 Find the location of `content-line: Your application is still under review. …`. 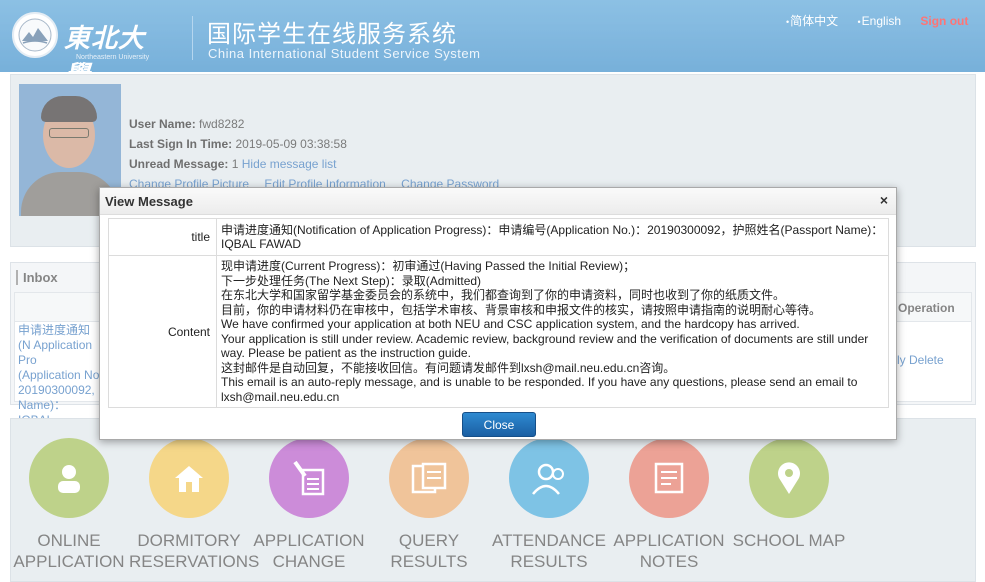

content-line: Your application is still under review. … is located at coordinates (545, 346).